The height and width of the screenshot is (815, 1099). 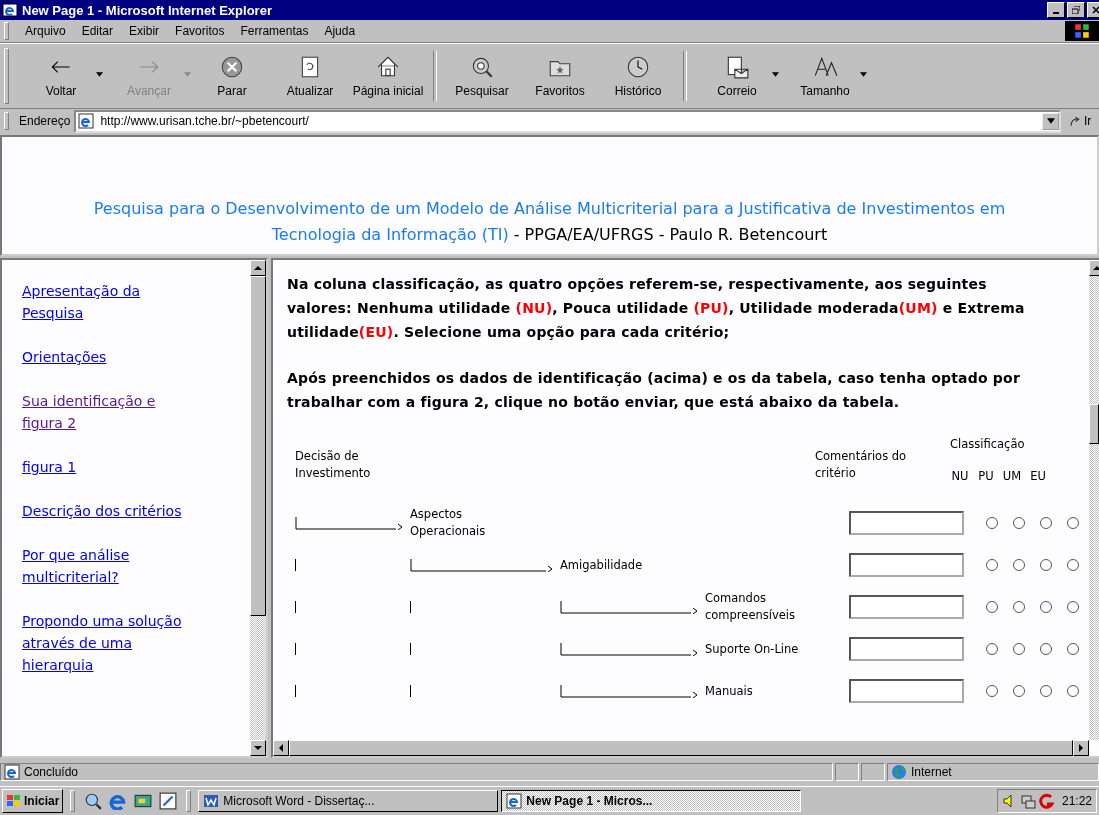 I want to click on pencil-icon, so click(x=168, y=801).